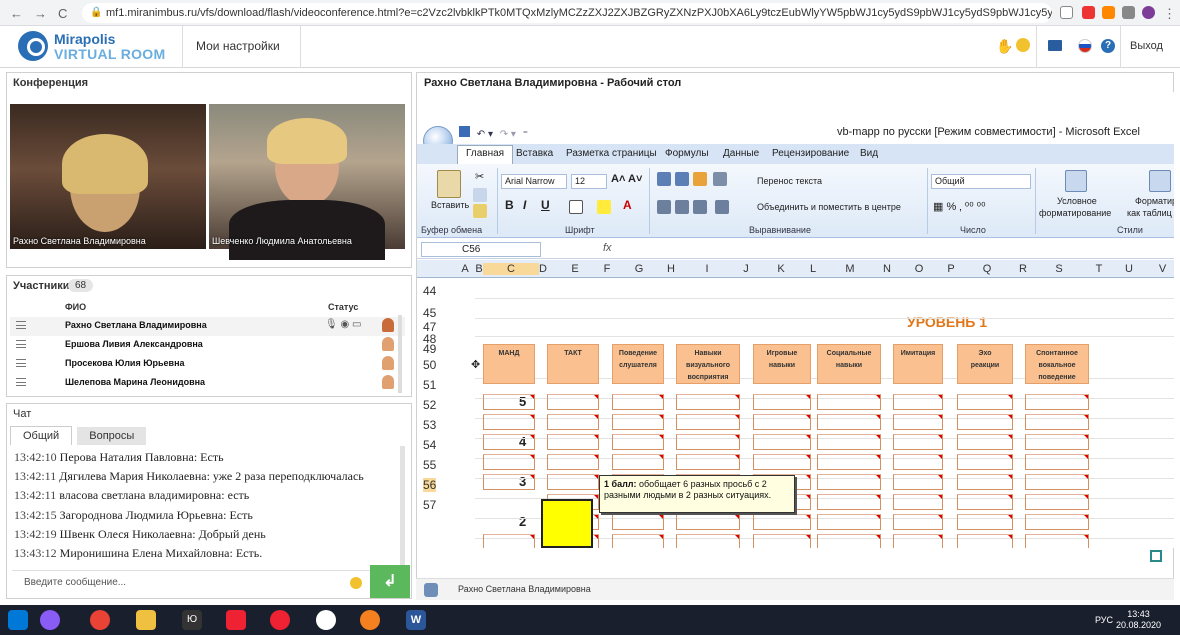 This screenshot has height=635, width=1180. I want to click on row-header: 57, so click(429, 505).